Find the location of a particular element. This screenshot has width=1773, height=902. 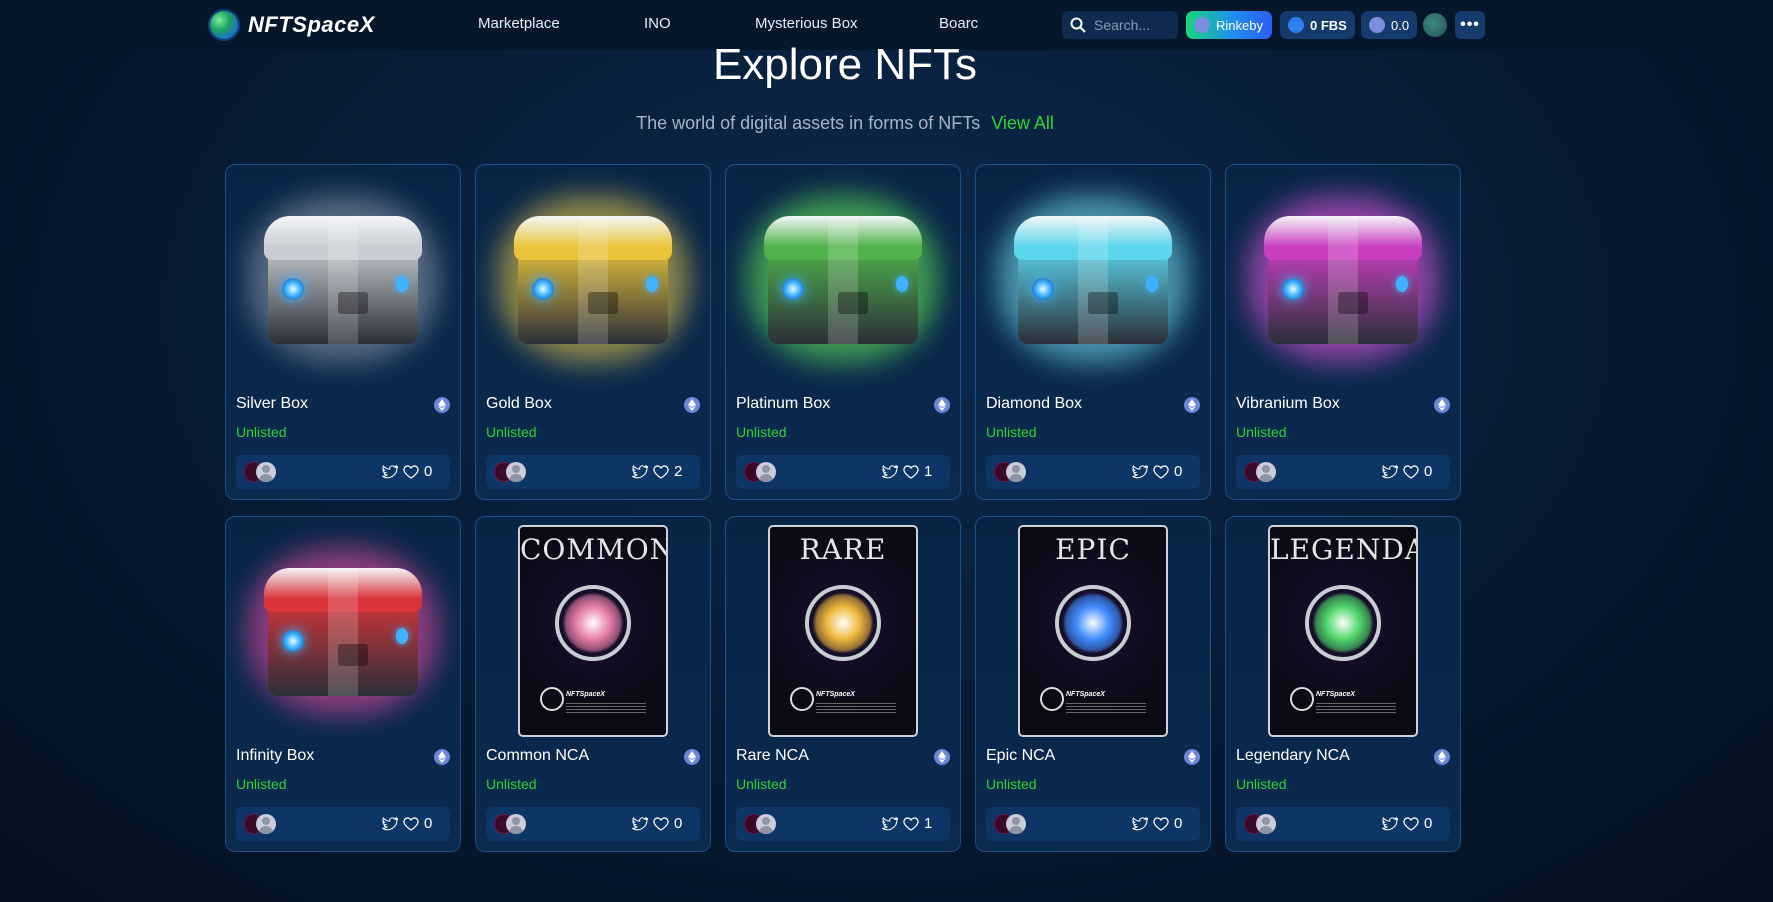

nft-name: Diamond Box is located at coordinates (1034, 404).